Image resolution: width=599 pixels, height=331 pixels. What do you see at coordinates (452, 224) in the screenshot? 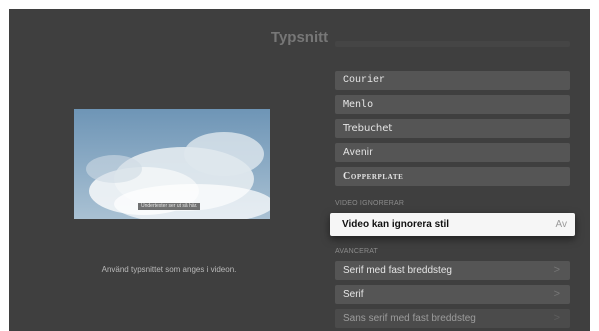
I see `video-override-style-toggle: Video kan ignorera stil Av` at bounding box center [452, 224].